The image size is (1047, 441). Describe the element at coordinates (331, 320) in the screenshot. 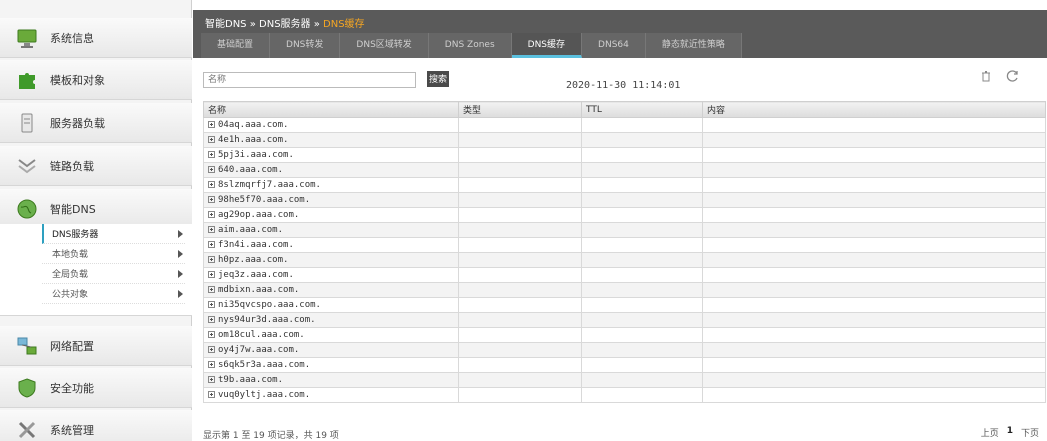

I see `cell-name: nys94ur3d.aaa.com.` at that location.